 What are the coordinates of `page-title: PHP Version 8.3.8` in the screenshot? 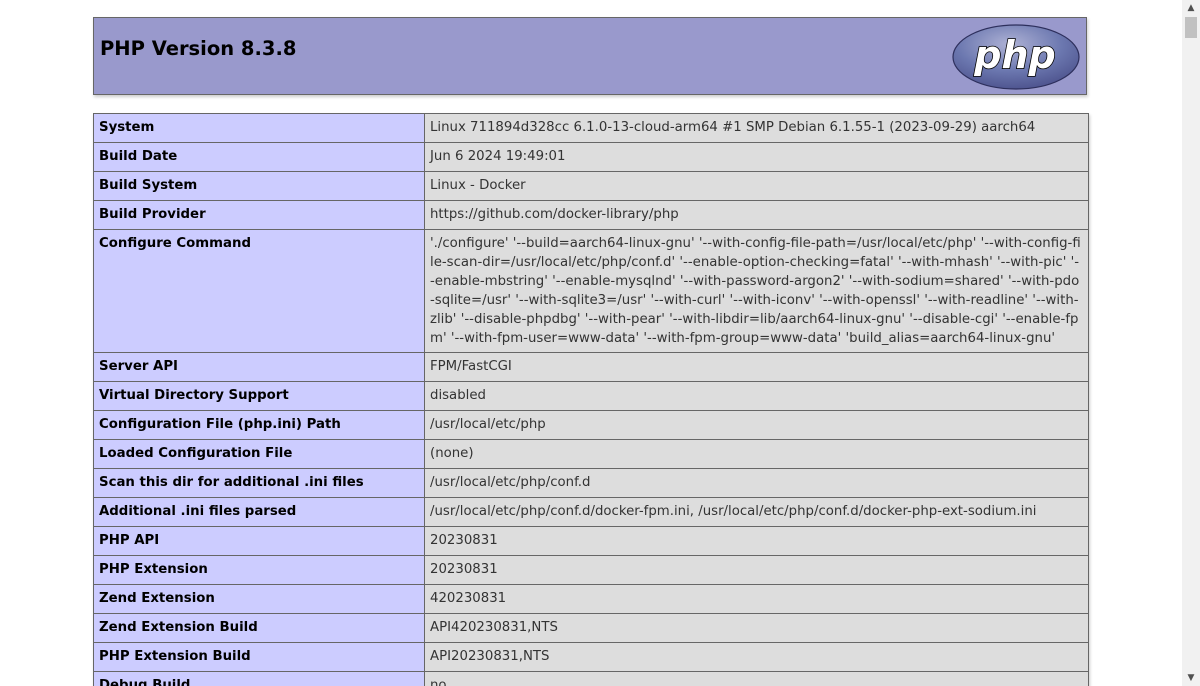 It's located at (198, 48).